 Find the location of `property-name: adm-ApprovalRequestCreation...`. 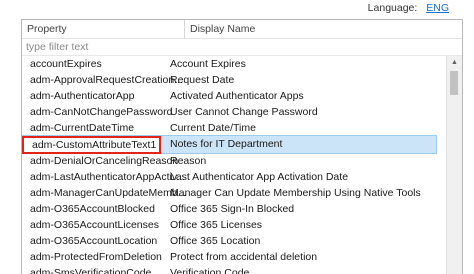

property-name: adm-ApprovalRequestCreation... is located at coordinates (106, 80).